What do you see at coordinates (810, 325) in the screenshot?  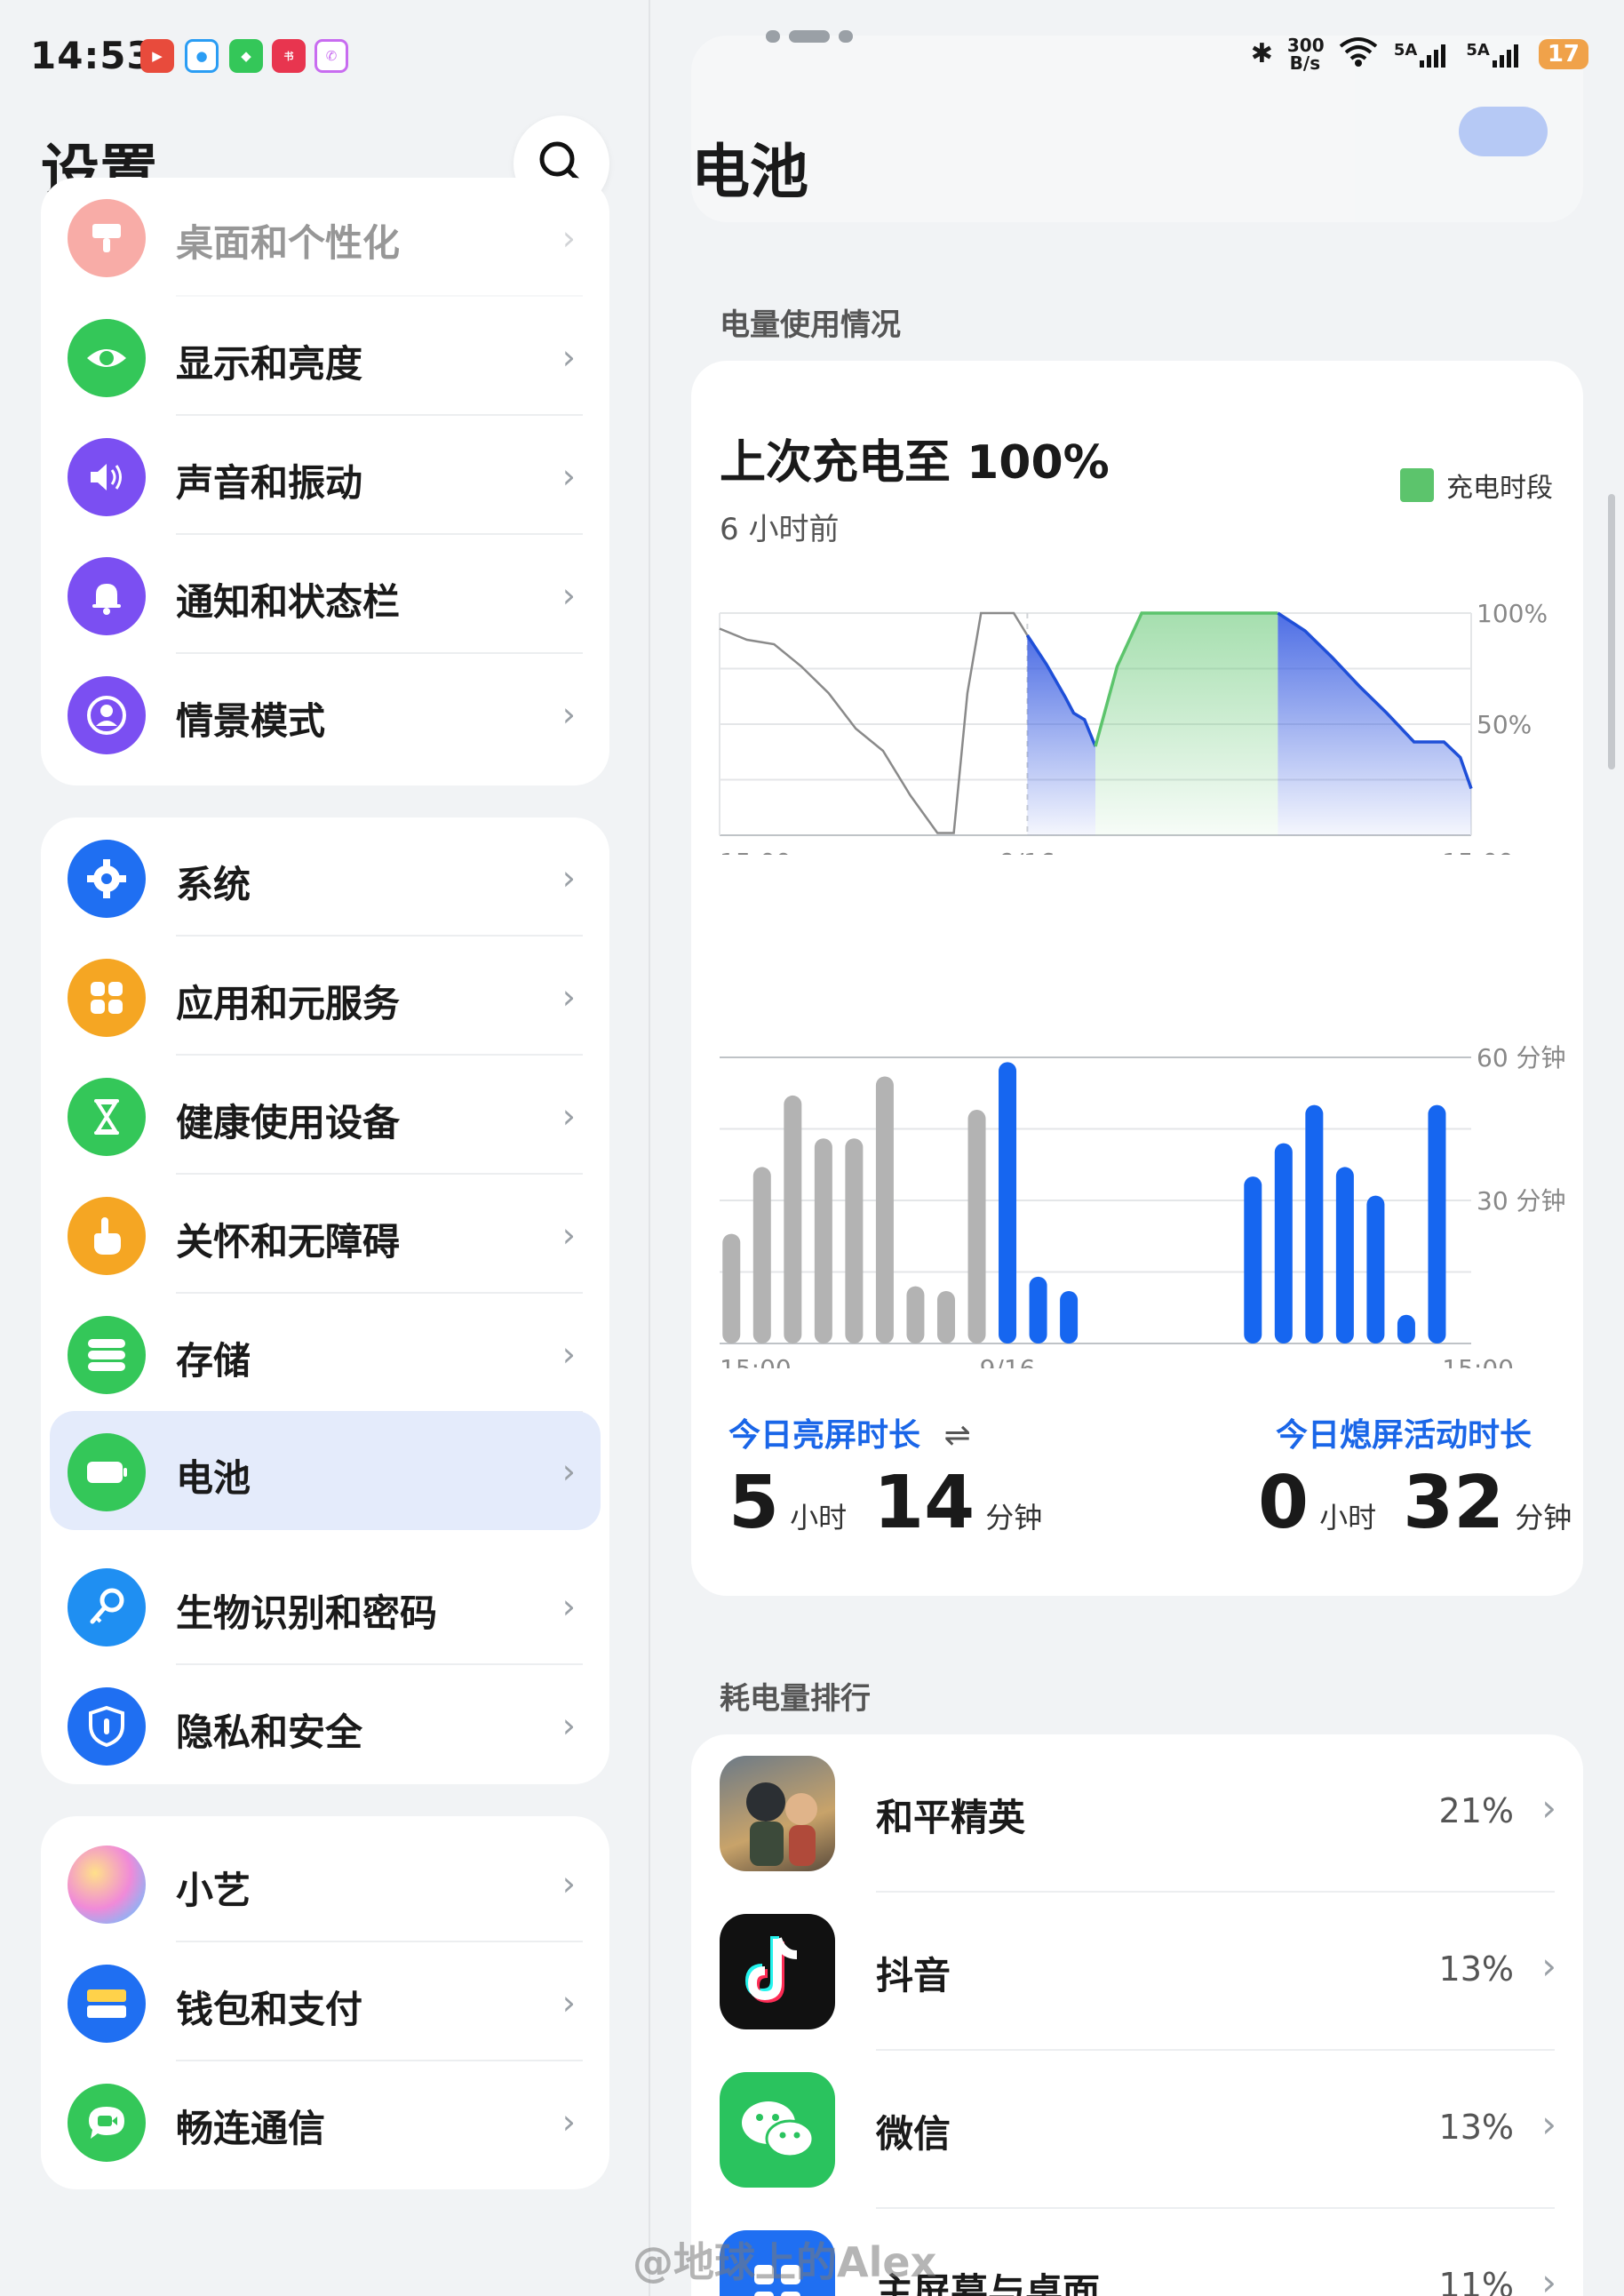 I see `usage-section-label: 电量使用情况` at bounding box center [810, 325].